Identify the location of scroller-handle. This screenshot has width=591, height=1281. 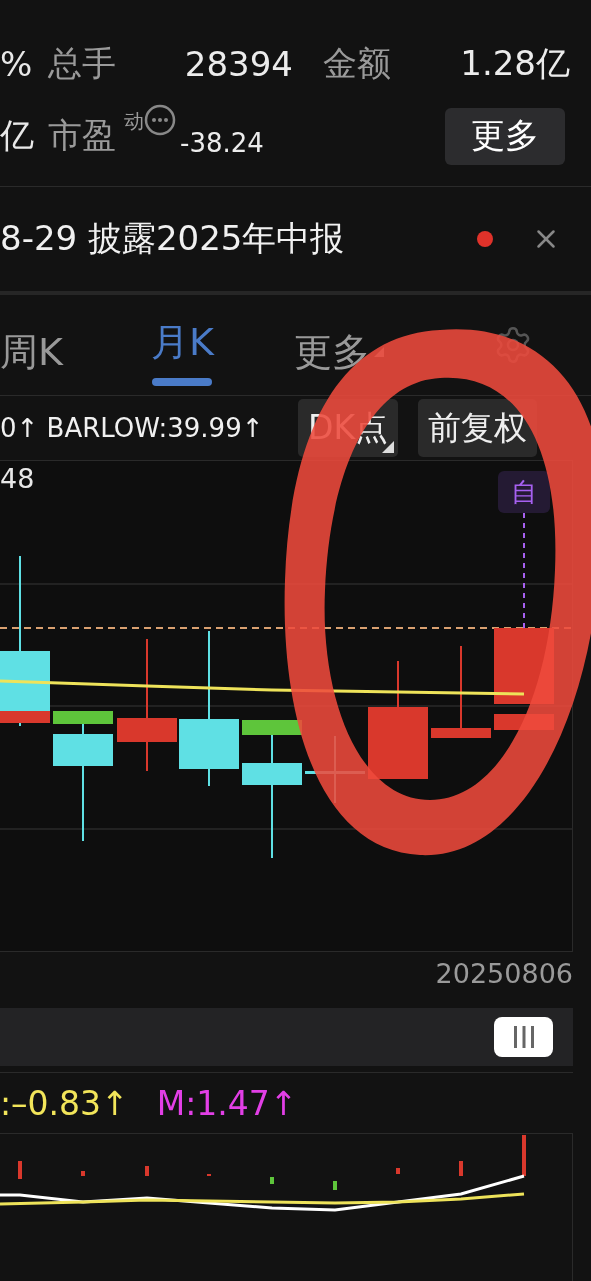
(523, 1037).